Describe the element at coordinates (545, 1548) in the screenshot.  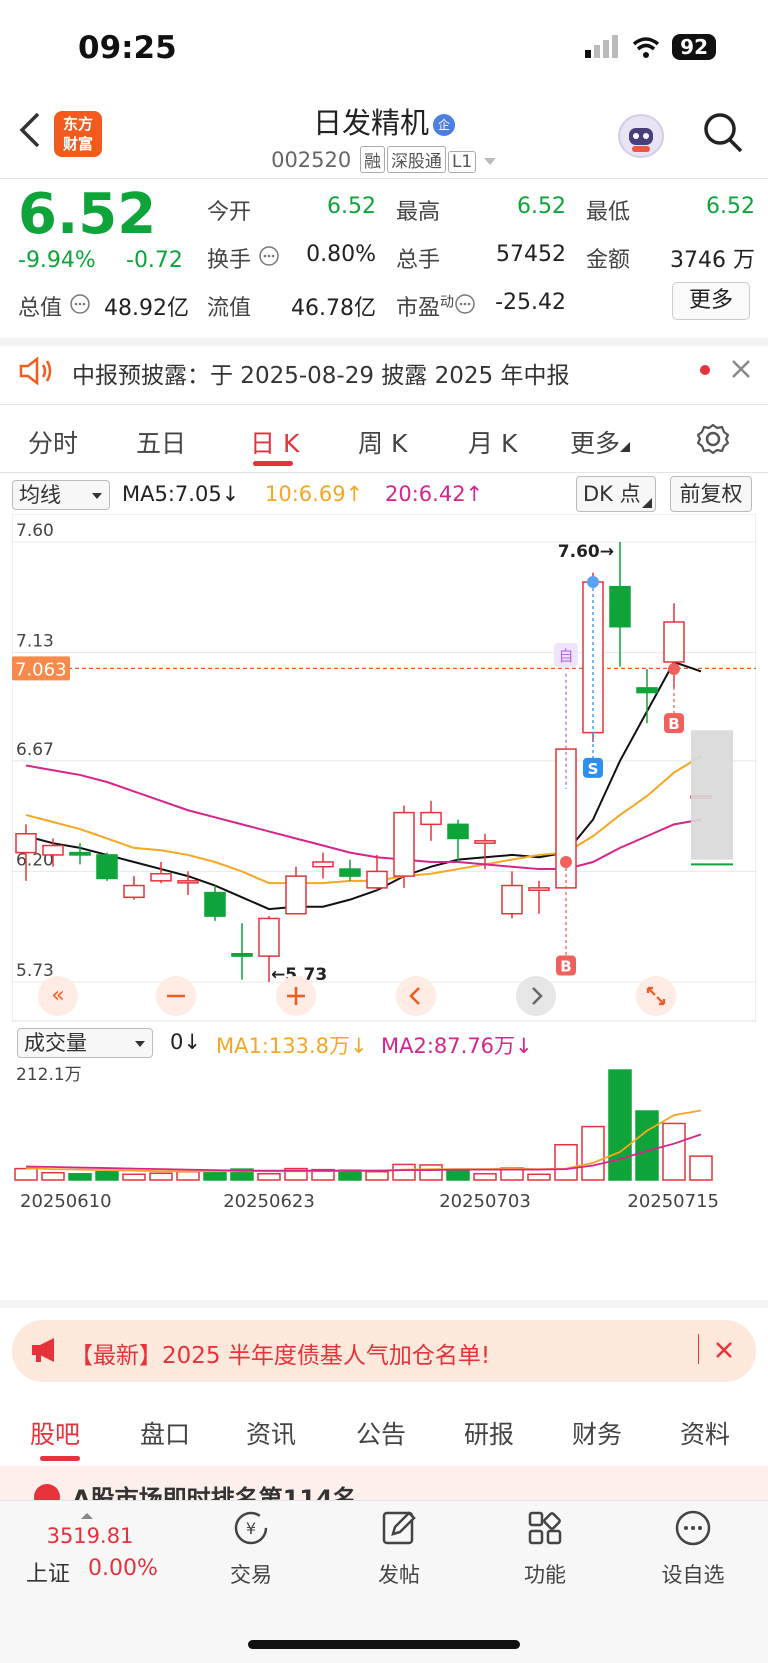
I see `nav-function: 功能` at that location.